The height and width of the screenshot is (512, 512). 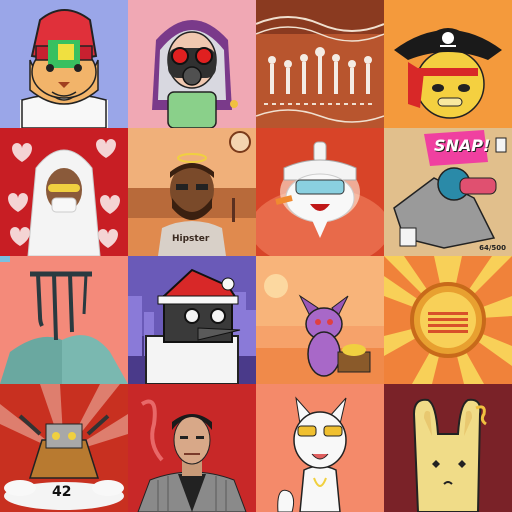 I want to click on tile-robot-42: 42, so click(x=64, y=448).